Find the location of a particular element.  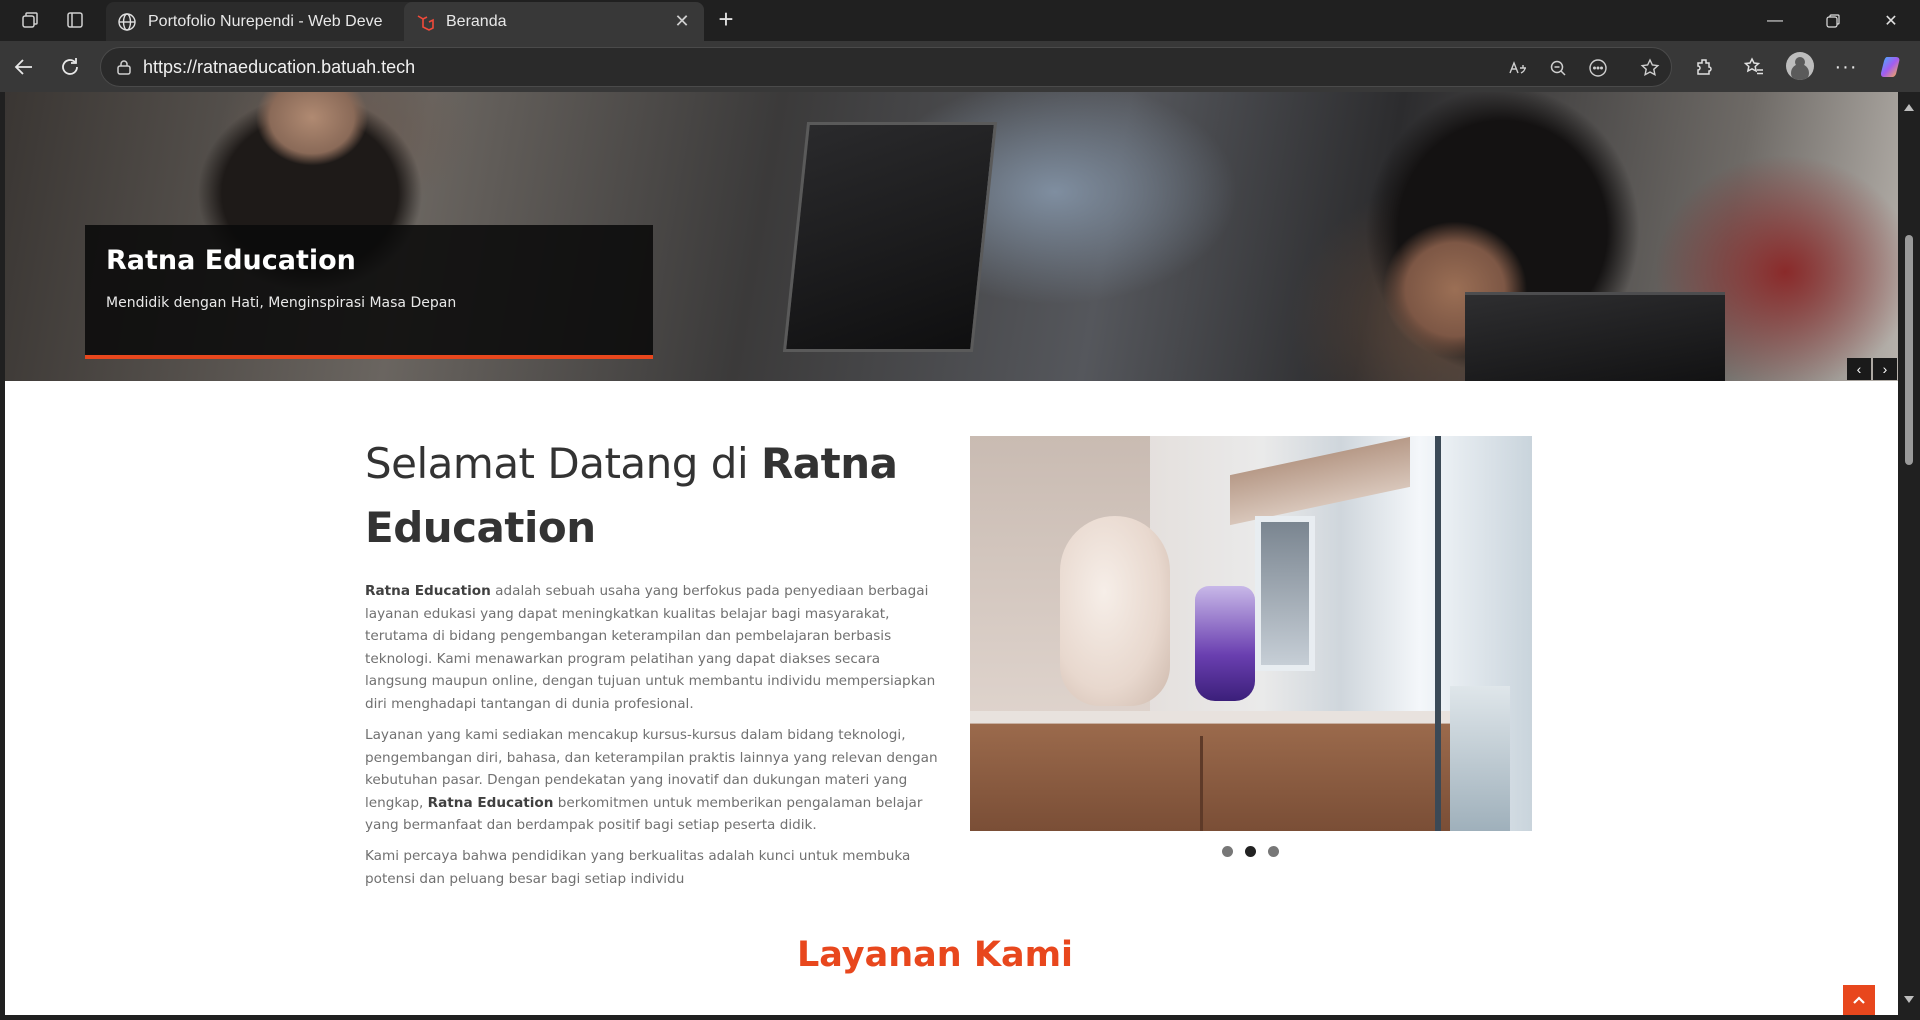

profile-avatar is located at coordinates (1800, 66).